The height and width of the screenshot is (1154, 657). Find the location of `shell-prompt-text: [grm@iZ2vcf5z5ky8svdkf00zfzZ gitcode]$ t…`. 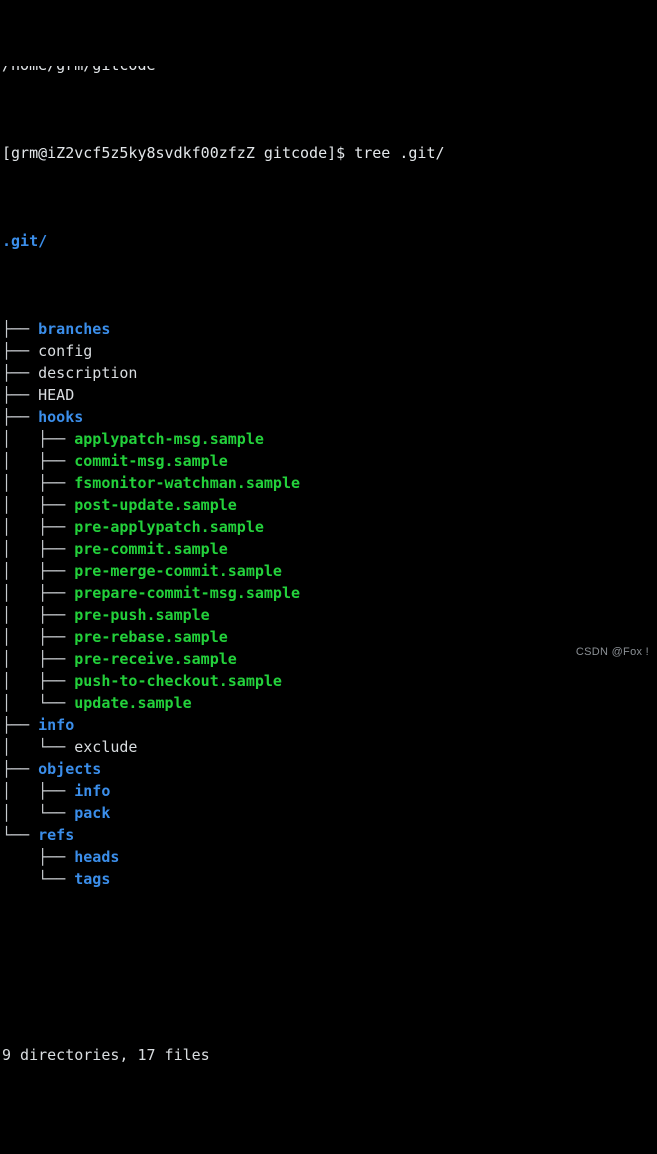

shell-prompt-text: [grm@iZ2vcf5z5ky8svdkf00zfzZ gitcode]$ t… is located at coordinates (223, 153).